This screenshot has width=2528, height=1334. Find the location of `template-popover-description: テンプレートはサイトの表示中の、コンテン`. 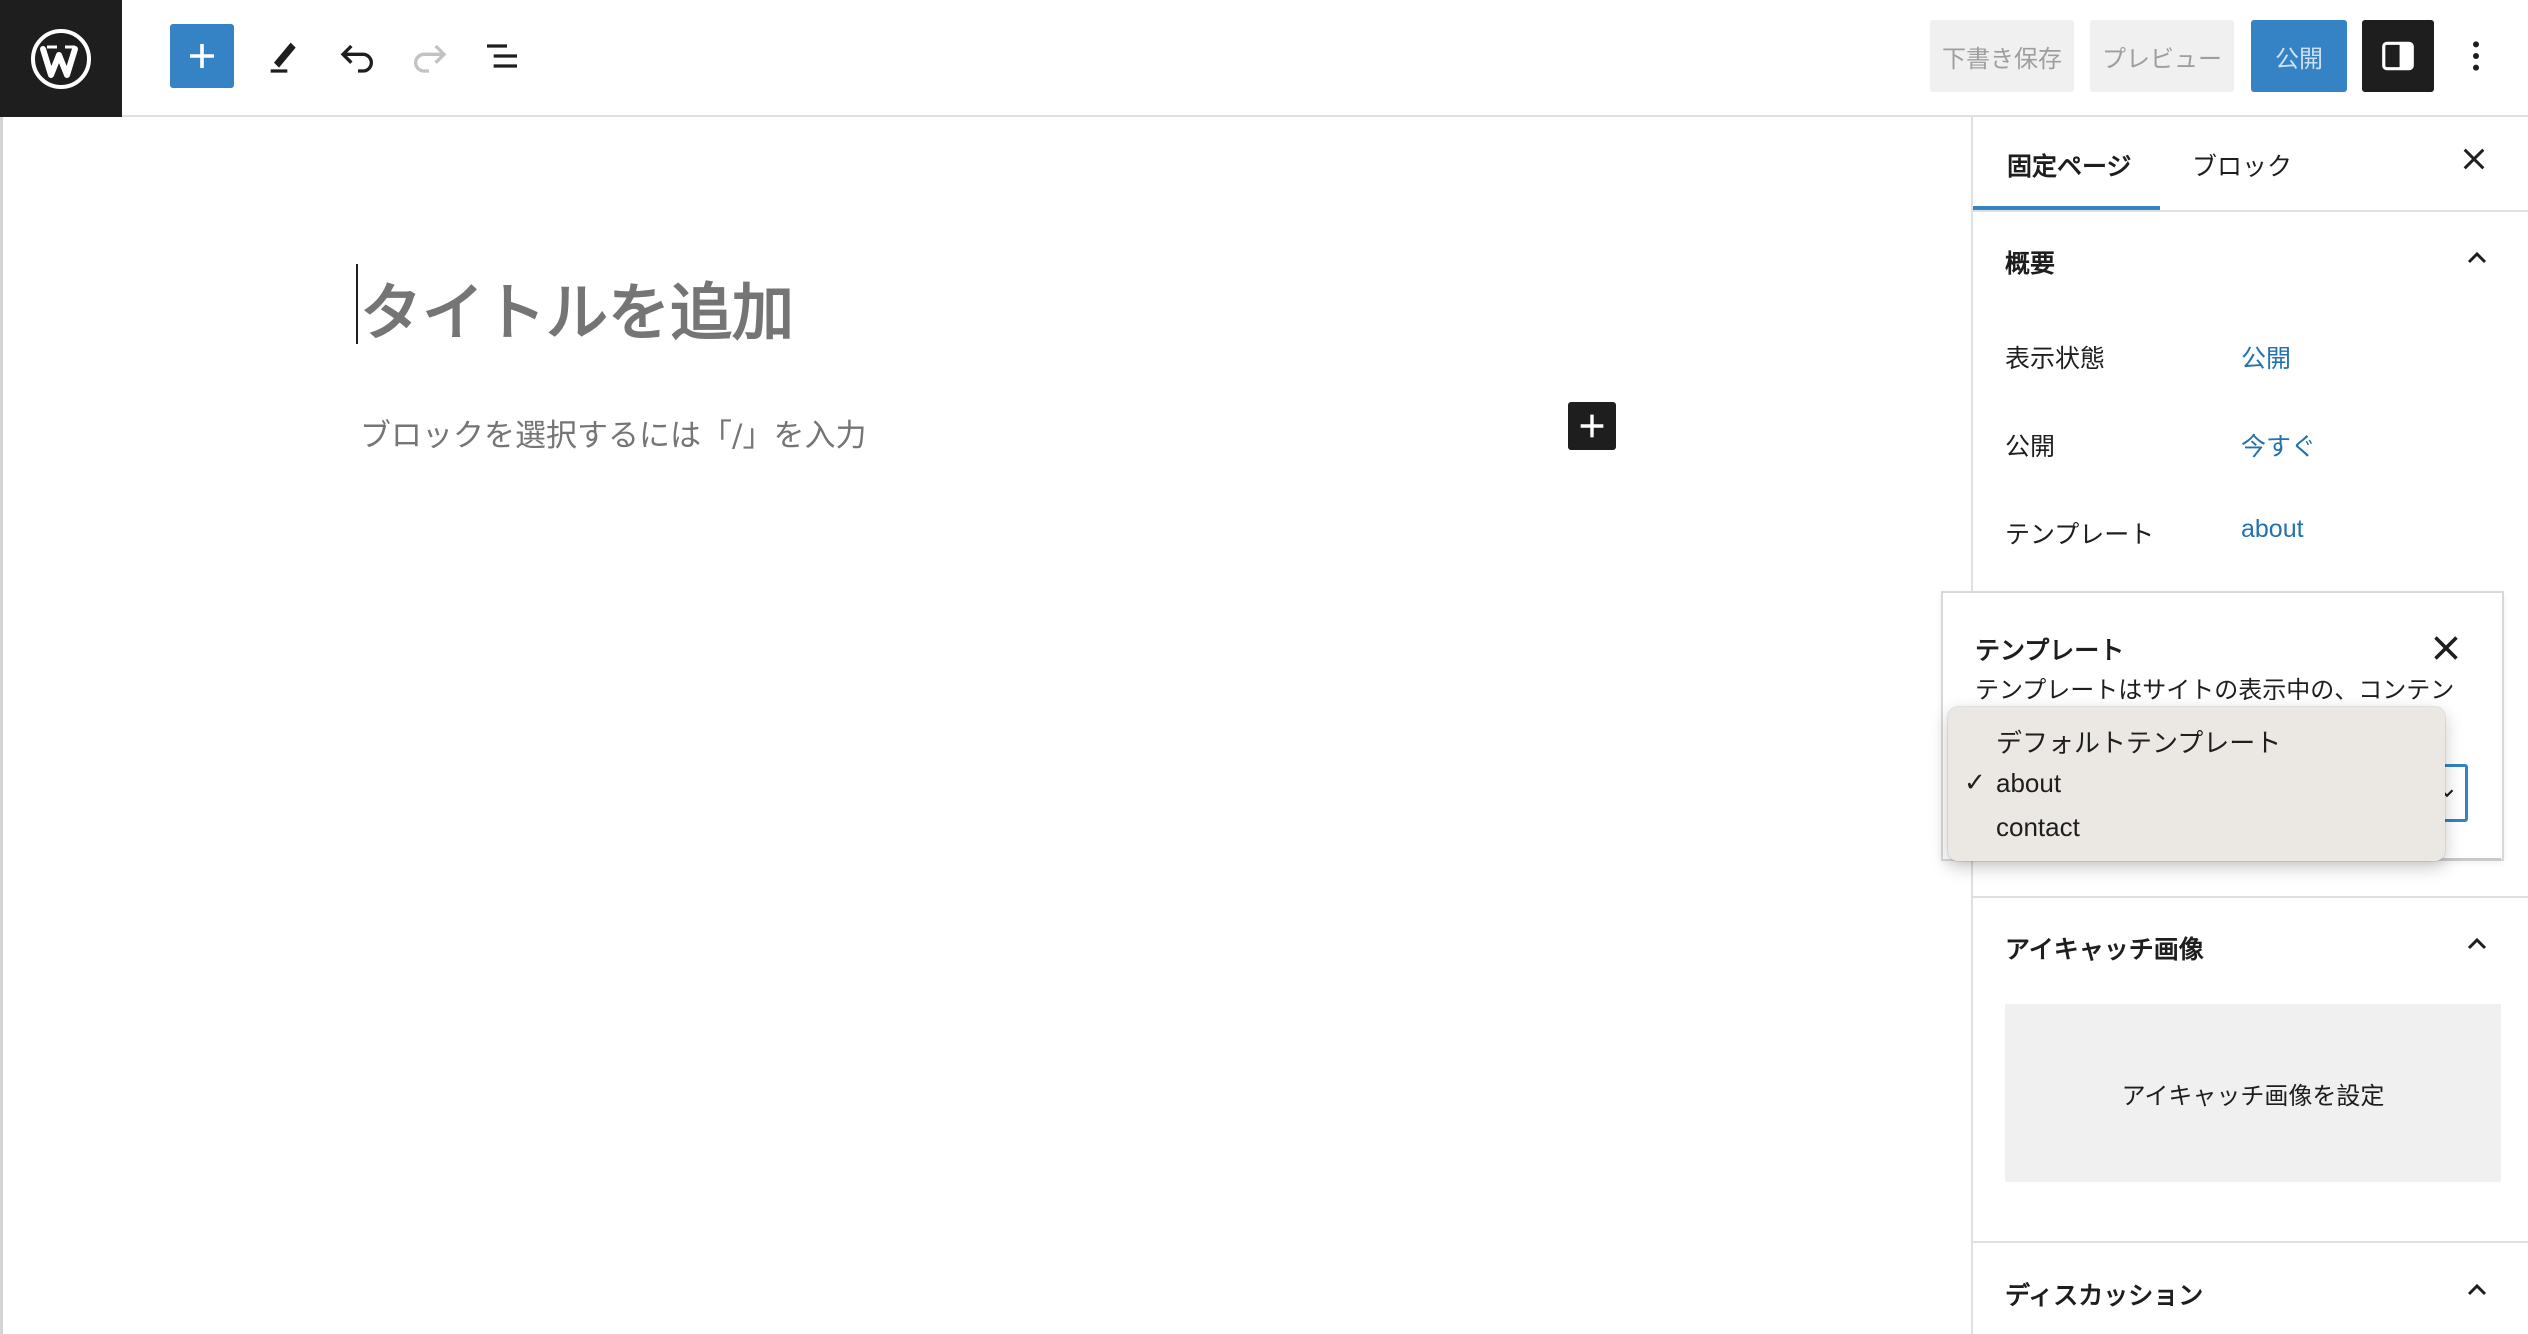

template-popover-description: テンプレートはサイトの表示中の、コンテン is located at coordinates (2215, 688).